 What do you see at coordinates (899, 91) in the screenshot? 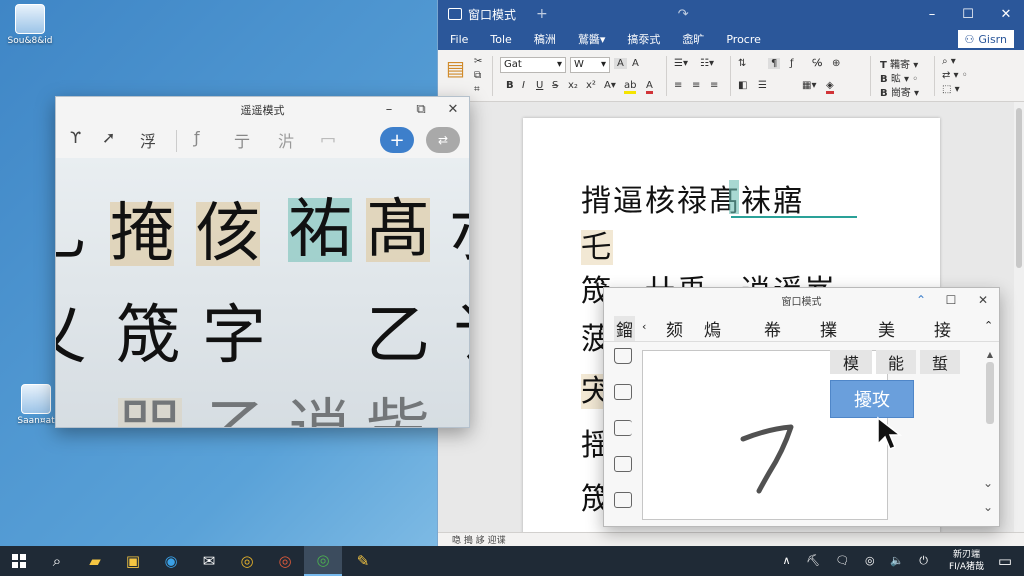
I see `style-option-3: B 崗寄 ▾` at bounding box center [899, 91].